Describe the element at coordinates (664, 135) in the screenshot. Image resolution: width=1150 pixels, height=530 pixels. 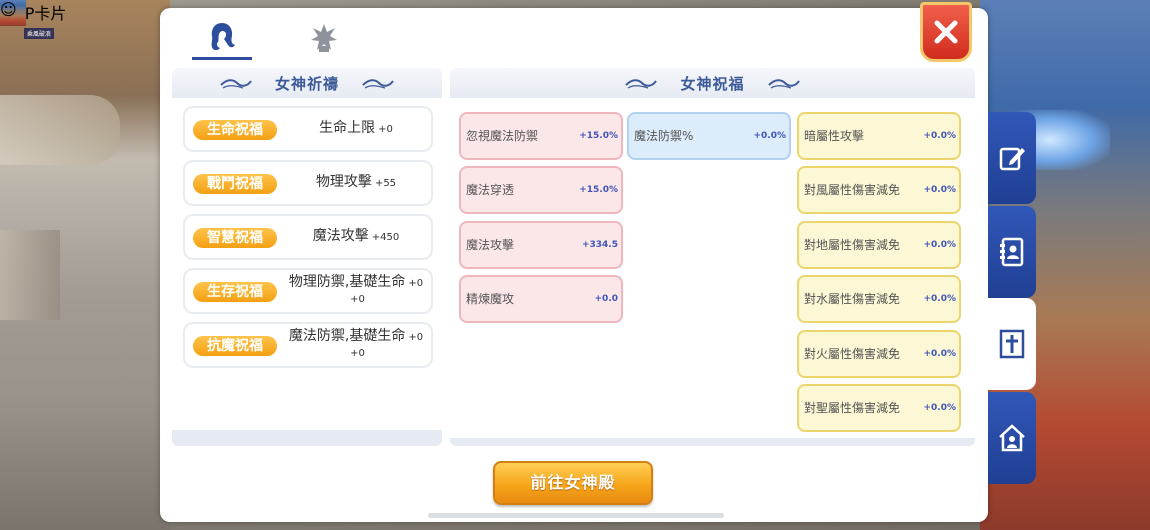
I see `stat-name: 魔法防禦%` at that location.